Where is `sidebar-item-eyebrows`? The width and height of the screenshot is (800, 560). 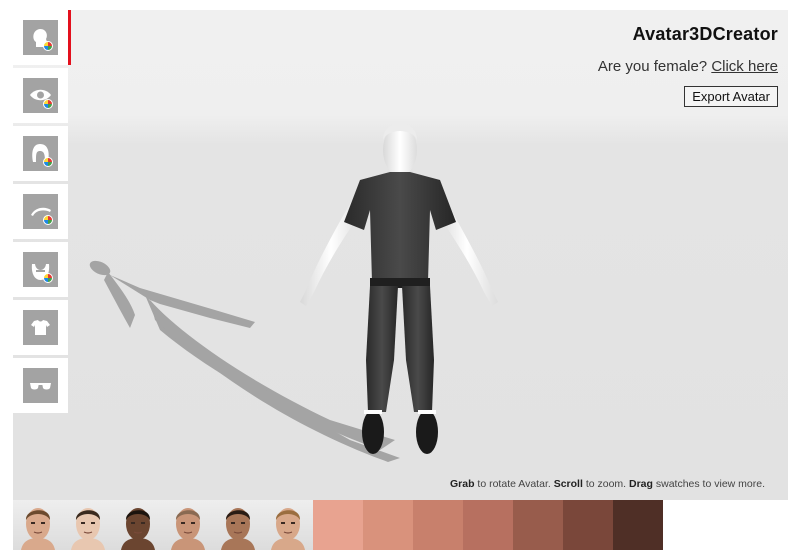
sidebar-item-eyebrows is located at coordinates (40, 211).